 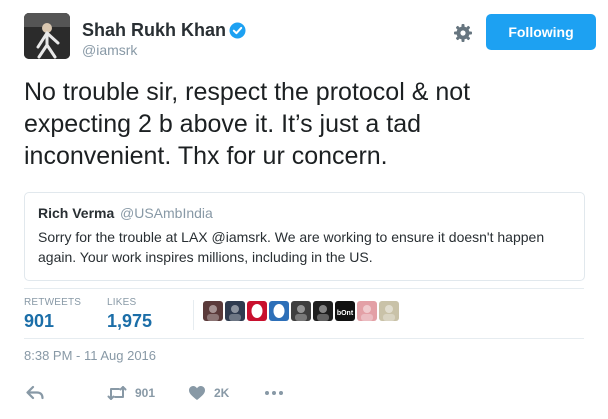 What do you see at coordinates (90, 355) in the screenshot?
I see `timestamp: 8:38 PM - 11 Aug 2016` at bounding box center [90, 355].